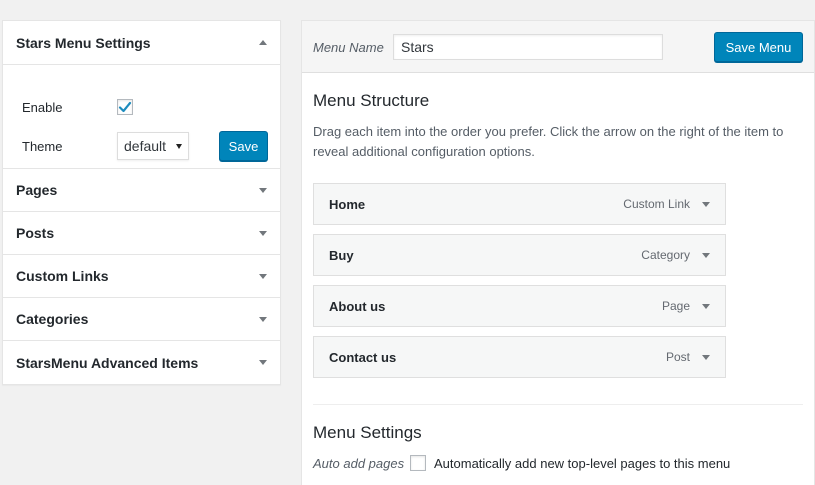  Describe the element at coordinates (519, 255) in the screenshot. I see `menu-item: Buy Category` at that location.